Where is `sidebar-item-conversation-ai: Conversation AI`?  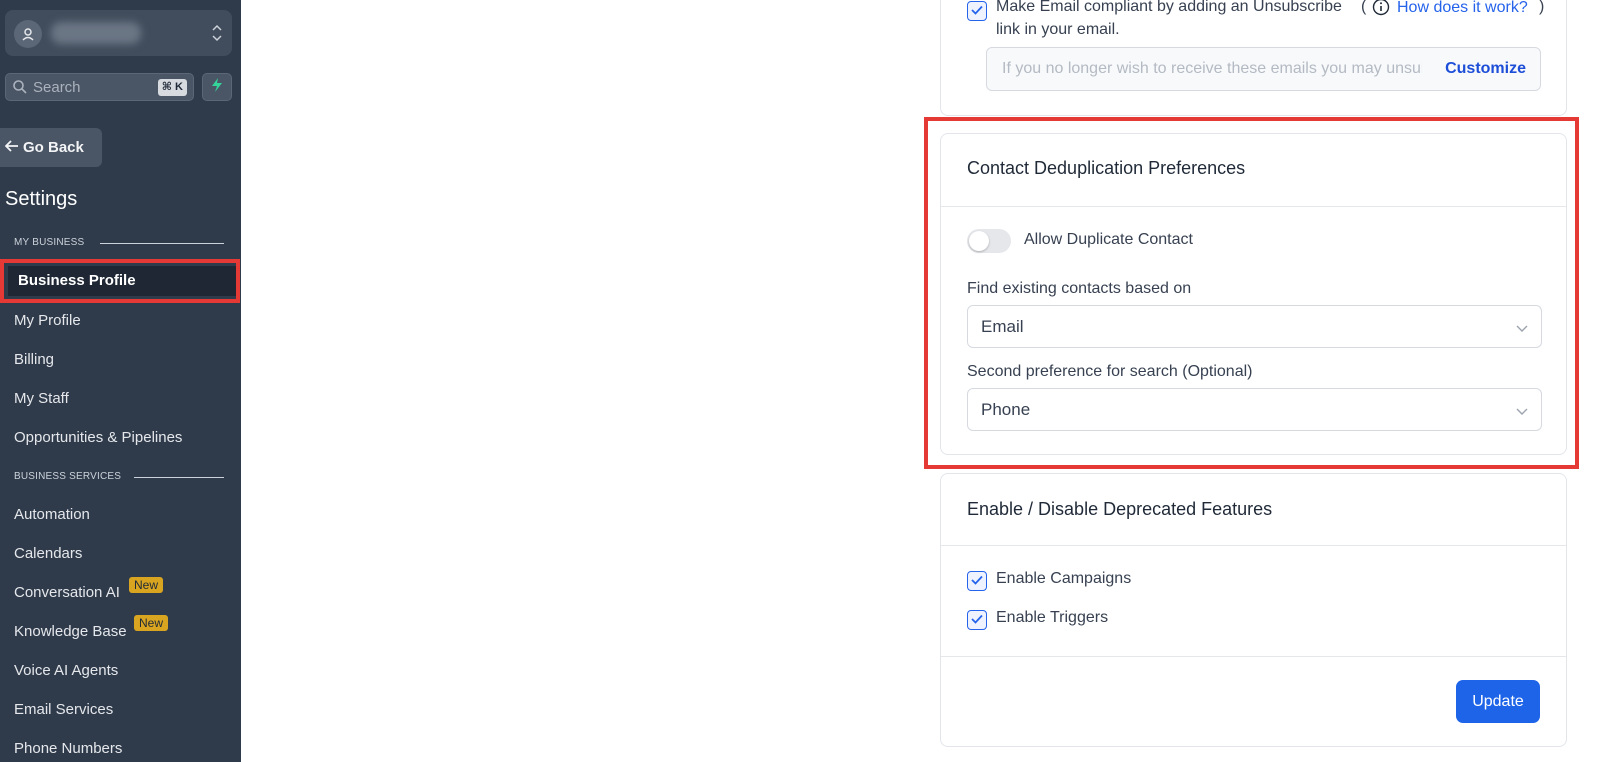
sidebar-item-conversation-ai: Conversation AI is located at coordinates (67, 592).